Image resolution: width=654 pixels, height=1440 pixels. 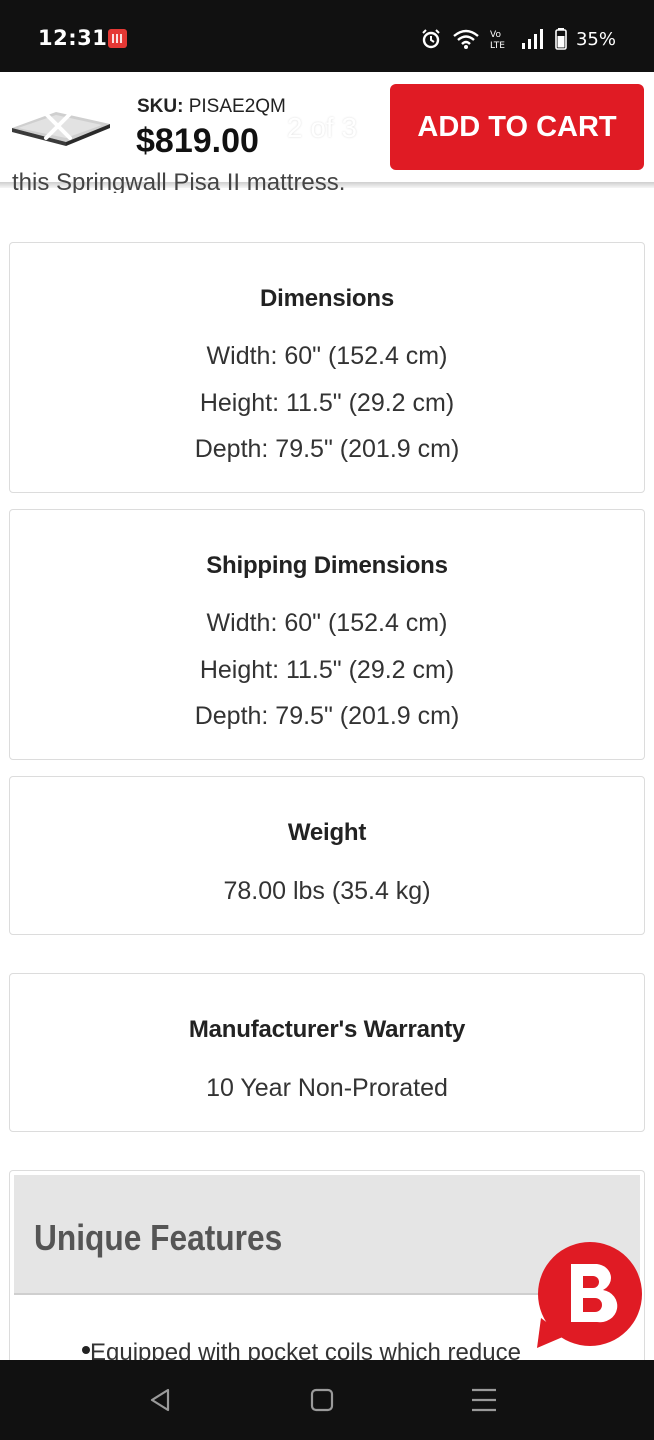 I want to click on back-icon, so click(x=160, y=1400).